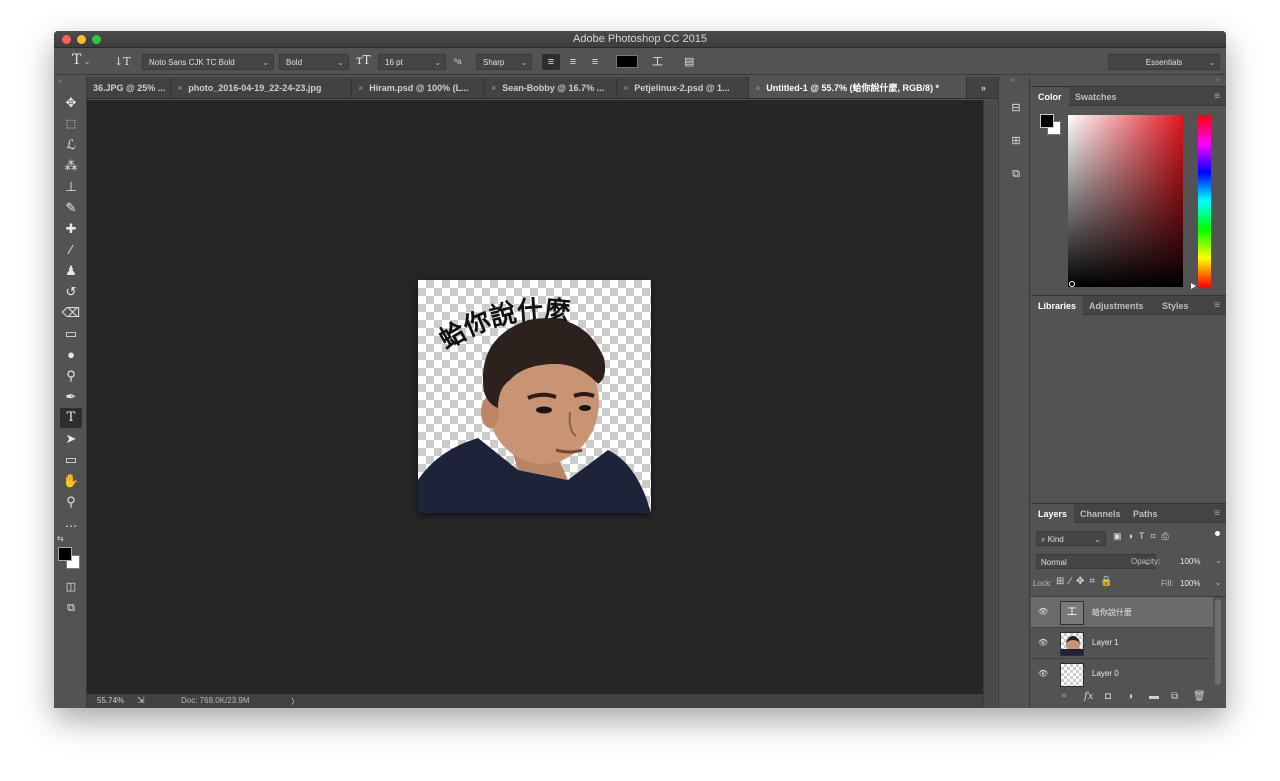 Image resolution: width=1280 pixels, height=781 pixels. I want to click on path-selection-tool-icon: ➤, so click(71, 439).